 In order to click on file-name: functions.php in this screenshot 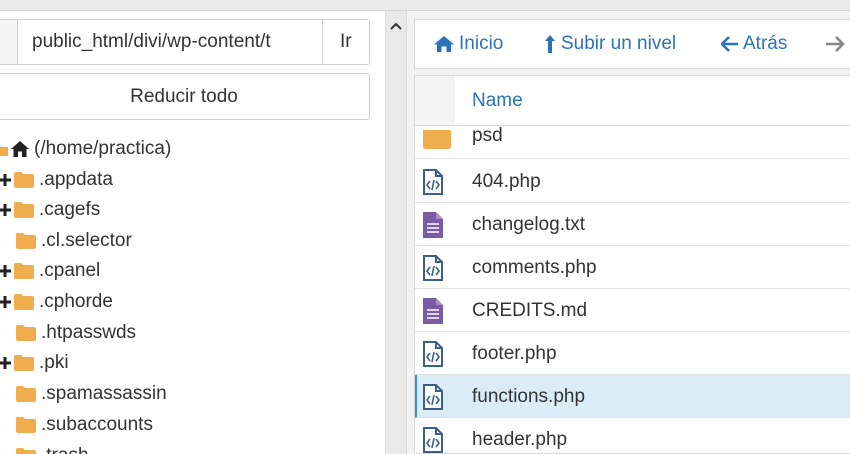, I will do `click(529, 396)`.